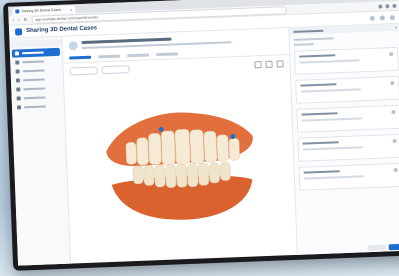  I want to click on panel-summary, so click(345, 40).